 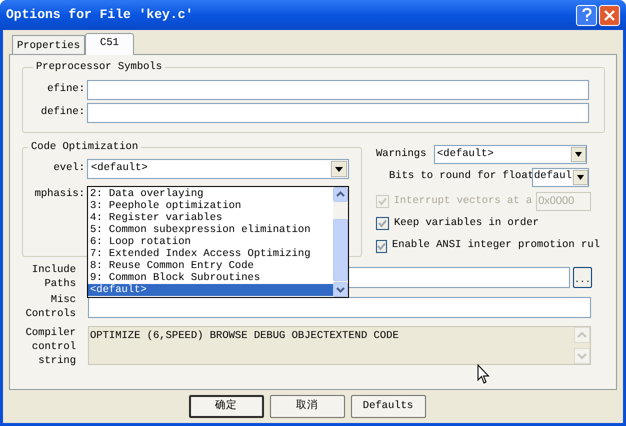 What do you see at coordinates (53, 277) in the screenshot?
I see `field-label: Include Paths` at bounding box center [53, 277].